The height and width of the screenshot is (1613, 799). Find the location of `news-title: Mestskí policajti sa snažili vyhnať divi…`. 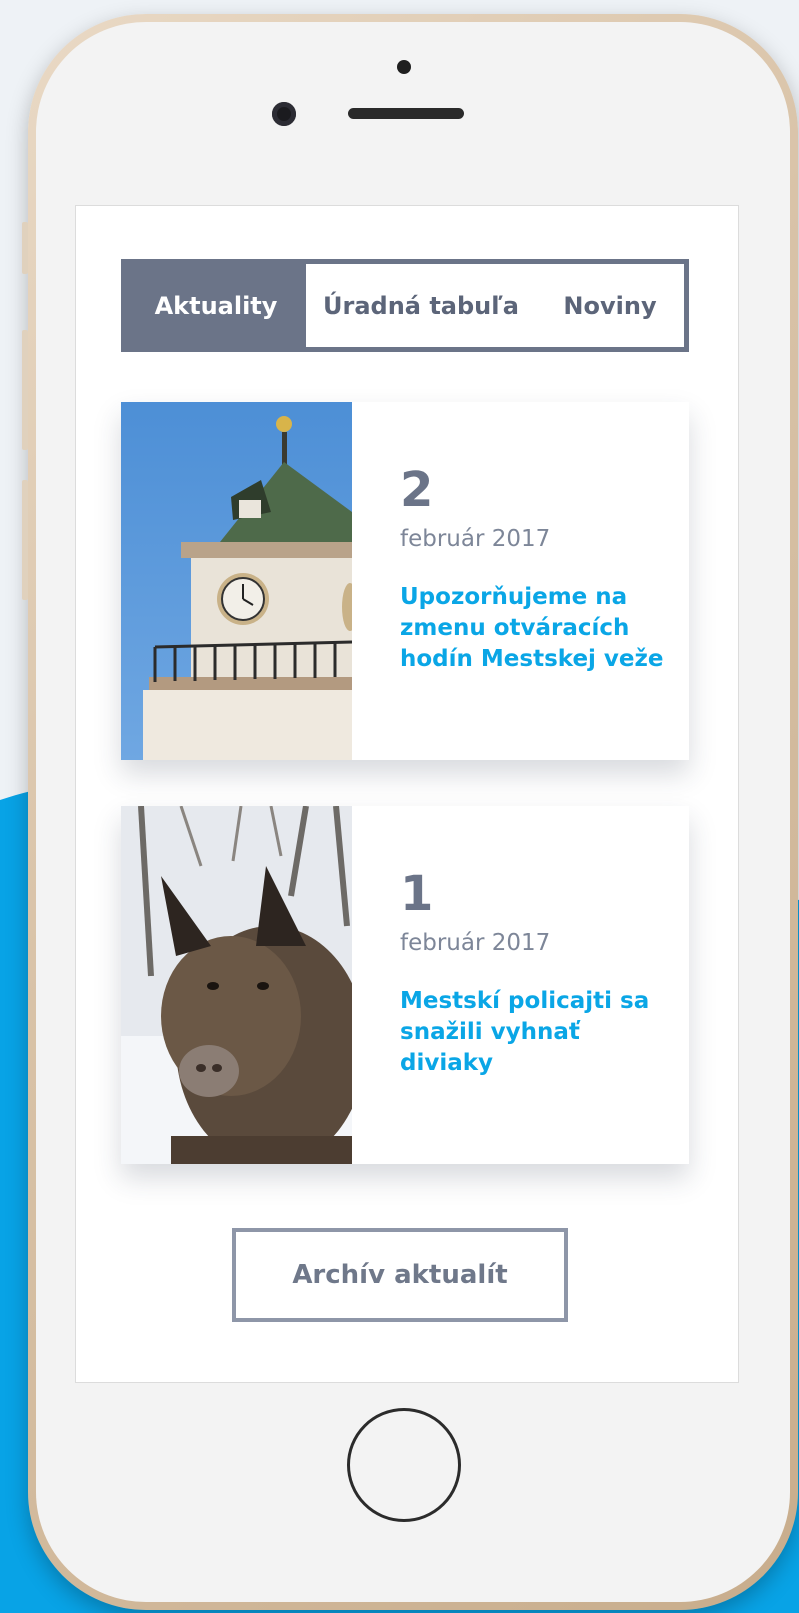

news-title: Mestskí policajti sa snažili vyhnať divi… is located at coordinates (534, 1032).